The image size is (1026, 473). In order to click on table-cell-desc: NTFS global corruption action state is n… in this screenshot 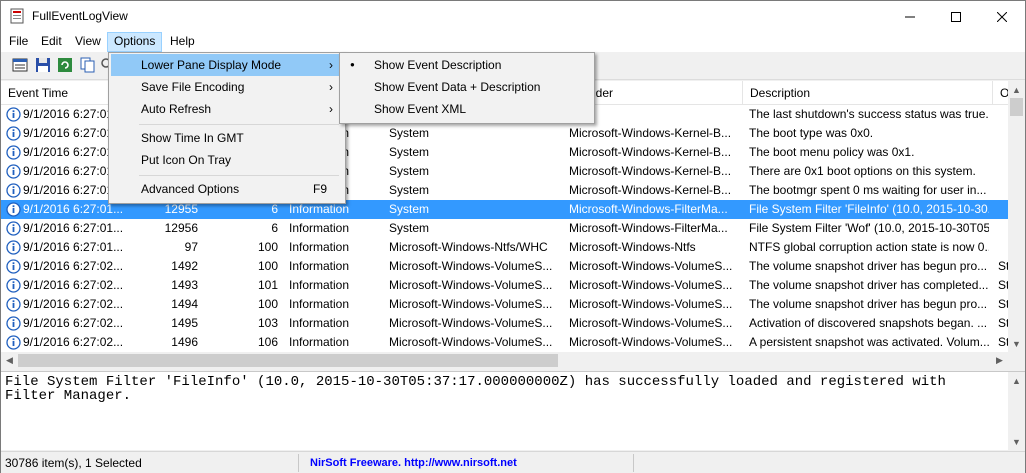, I will do `click(869, 247)`.